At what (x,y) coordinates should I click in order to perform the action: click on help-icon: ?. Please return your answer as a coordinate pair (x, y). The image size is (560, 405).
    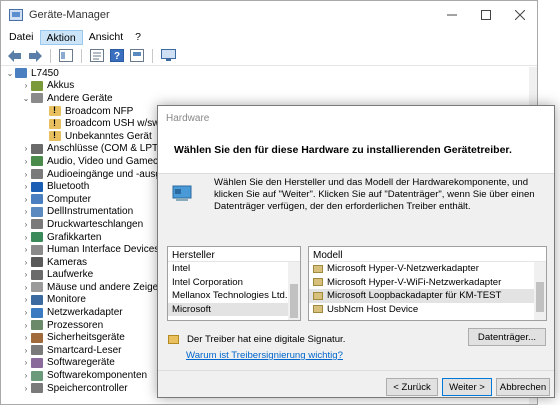
    Looking at the image, I should click on (117, 55).